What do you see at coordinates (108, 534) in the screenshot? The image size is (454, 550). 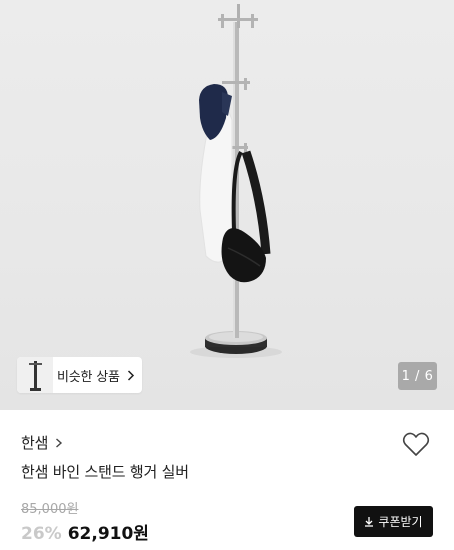 I see `sale-price: 62,910원` at bounding box center [108, 534].